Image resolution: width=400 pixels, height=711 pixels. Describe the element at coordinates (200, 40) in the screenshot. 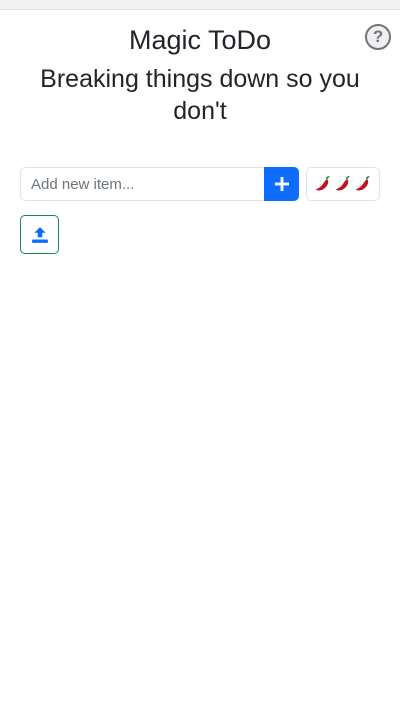

I see `app-title: Magic ToDo` at that location.